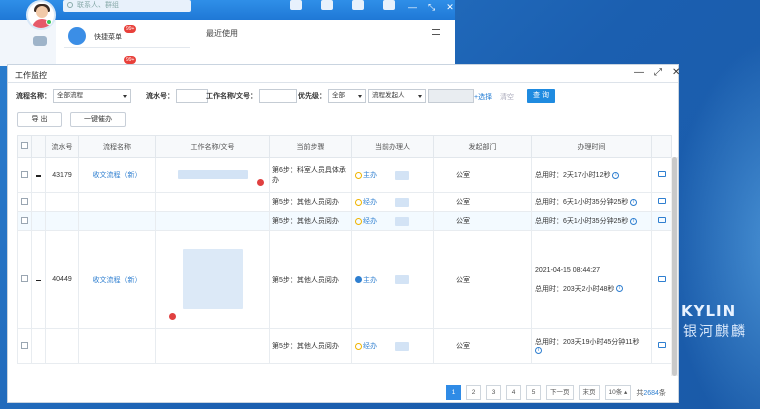 Image resolution: width=760 pixels, height=409 pixels. Describe the element at coordinates (92, 96) in the screenshot. I see `flow-name-select: 全部流程` at that location.